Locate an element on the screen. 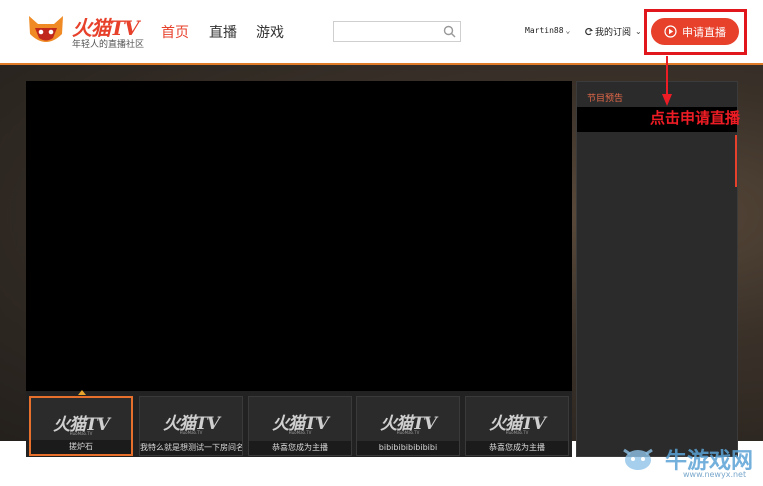  user-menu: Martin88 ⌄ is located at coordinates (547, 30).